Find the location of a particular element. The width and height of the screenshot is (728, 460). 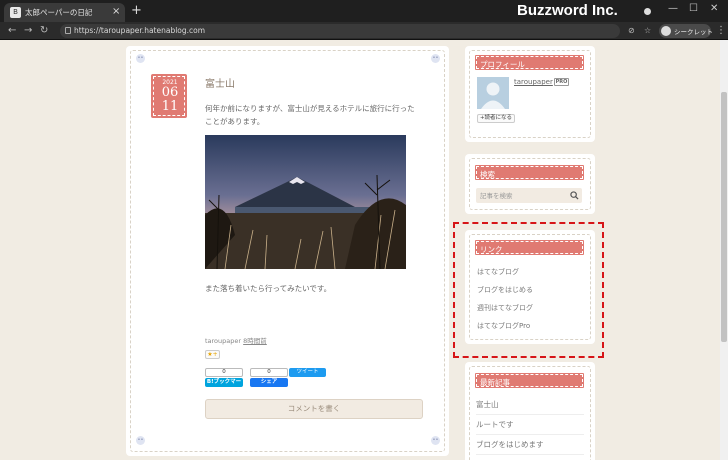

incognito-profile-button: シークレット is located at coordinates (686, 31).